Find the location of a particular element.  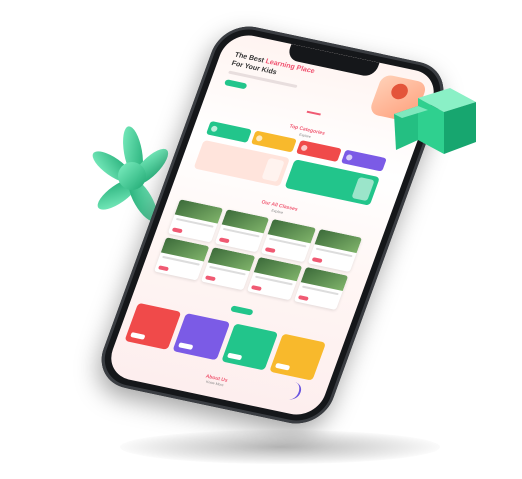

promo-card-yellow is located at coordinates (297, 357).